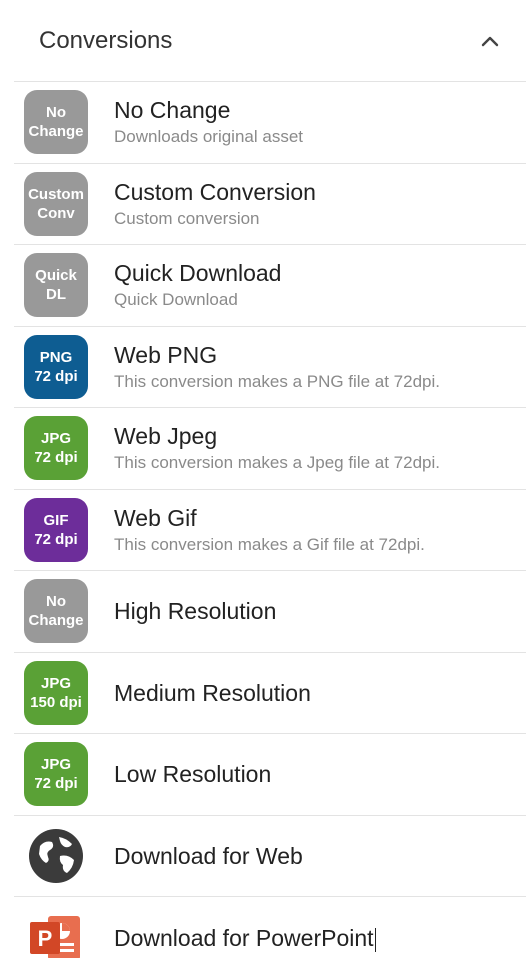 The image size is (526, 958). I want to click on conversion-name: Download for PowerPoint, so click(244, 937).